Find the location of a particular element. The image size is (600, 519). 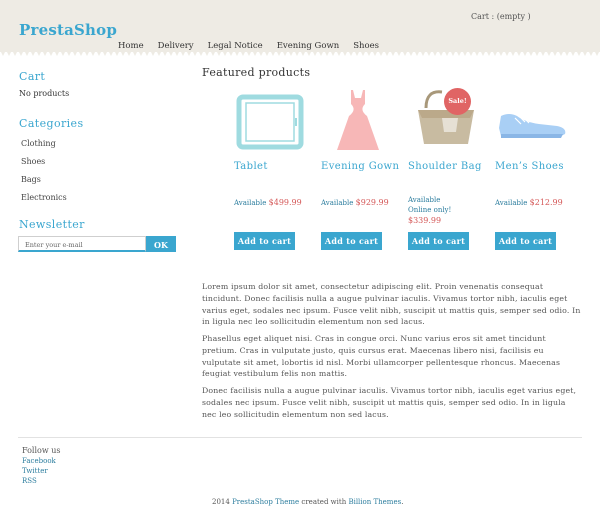

product-name-tablet: Tablet is located at coordinates (251, 166).